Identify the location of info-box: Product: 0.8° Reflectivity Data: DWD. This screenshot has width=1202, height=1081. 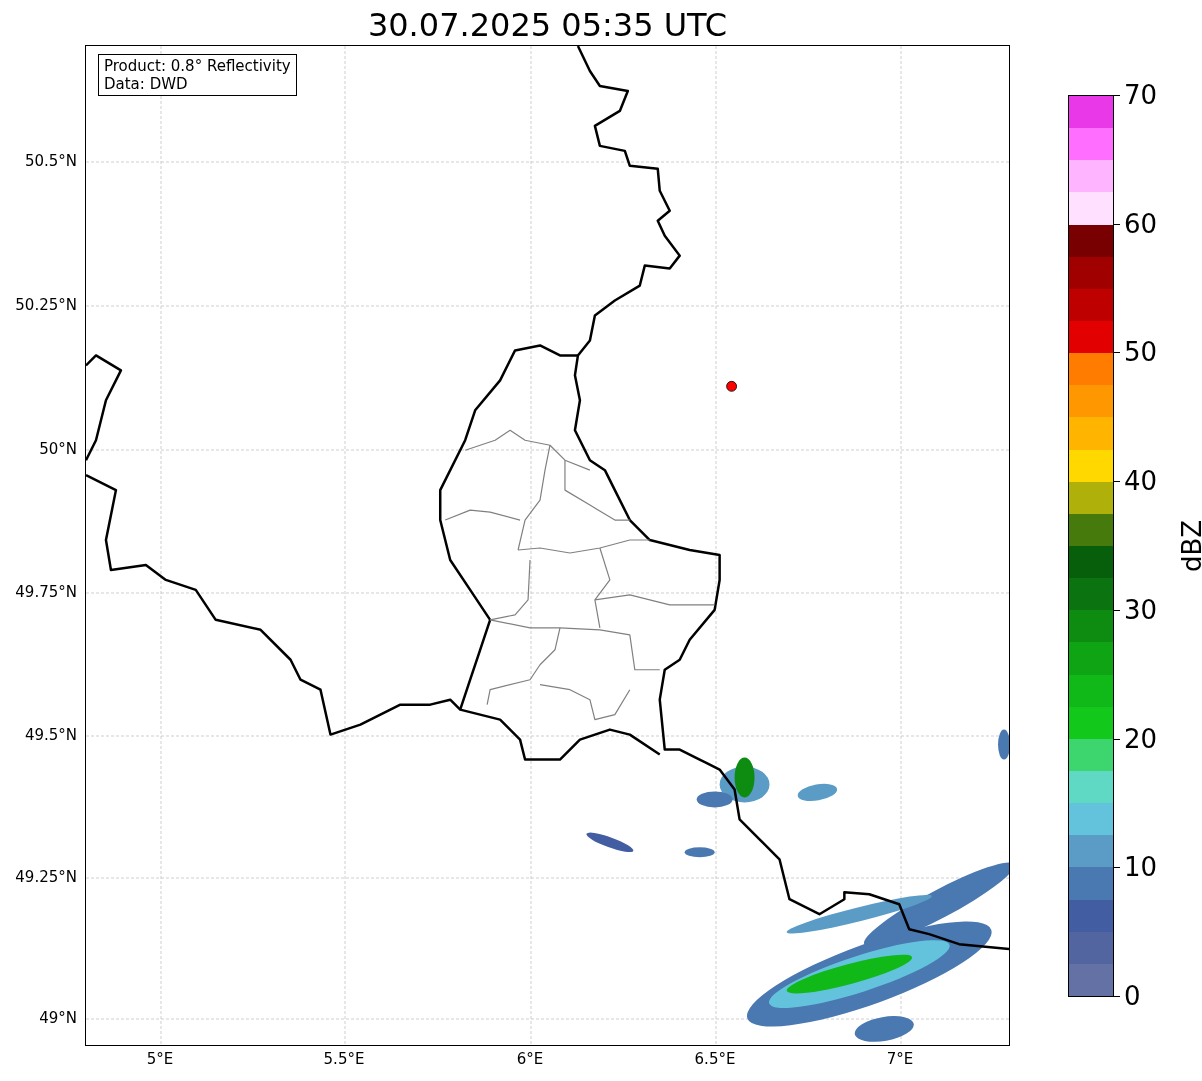
(197, 75).